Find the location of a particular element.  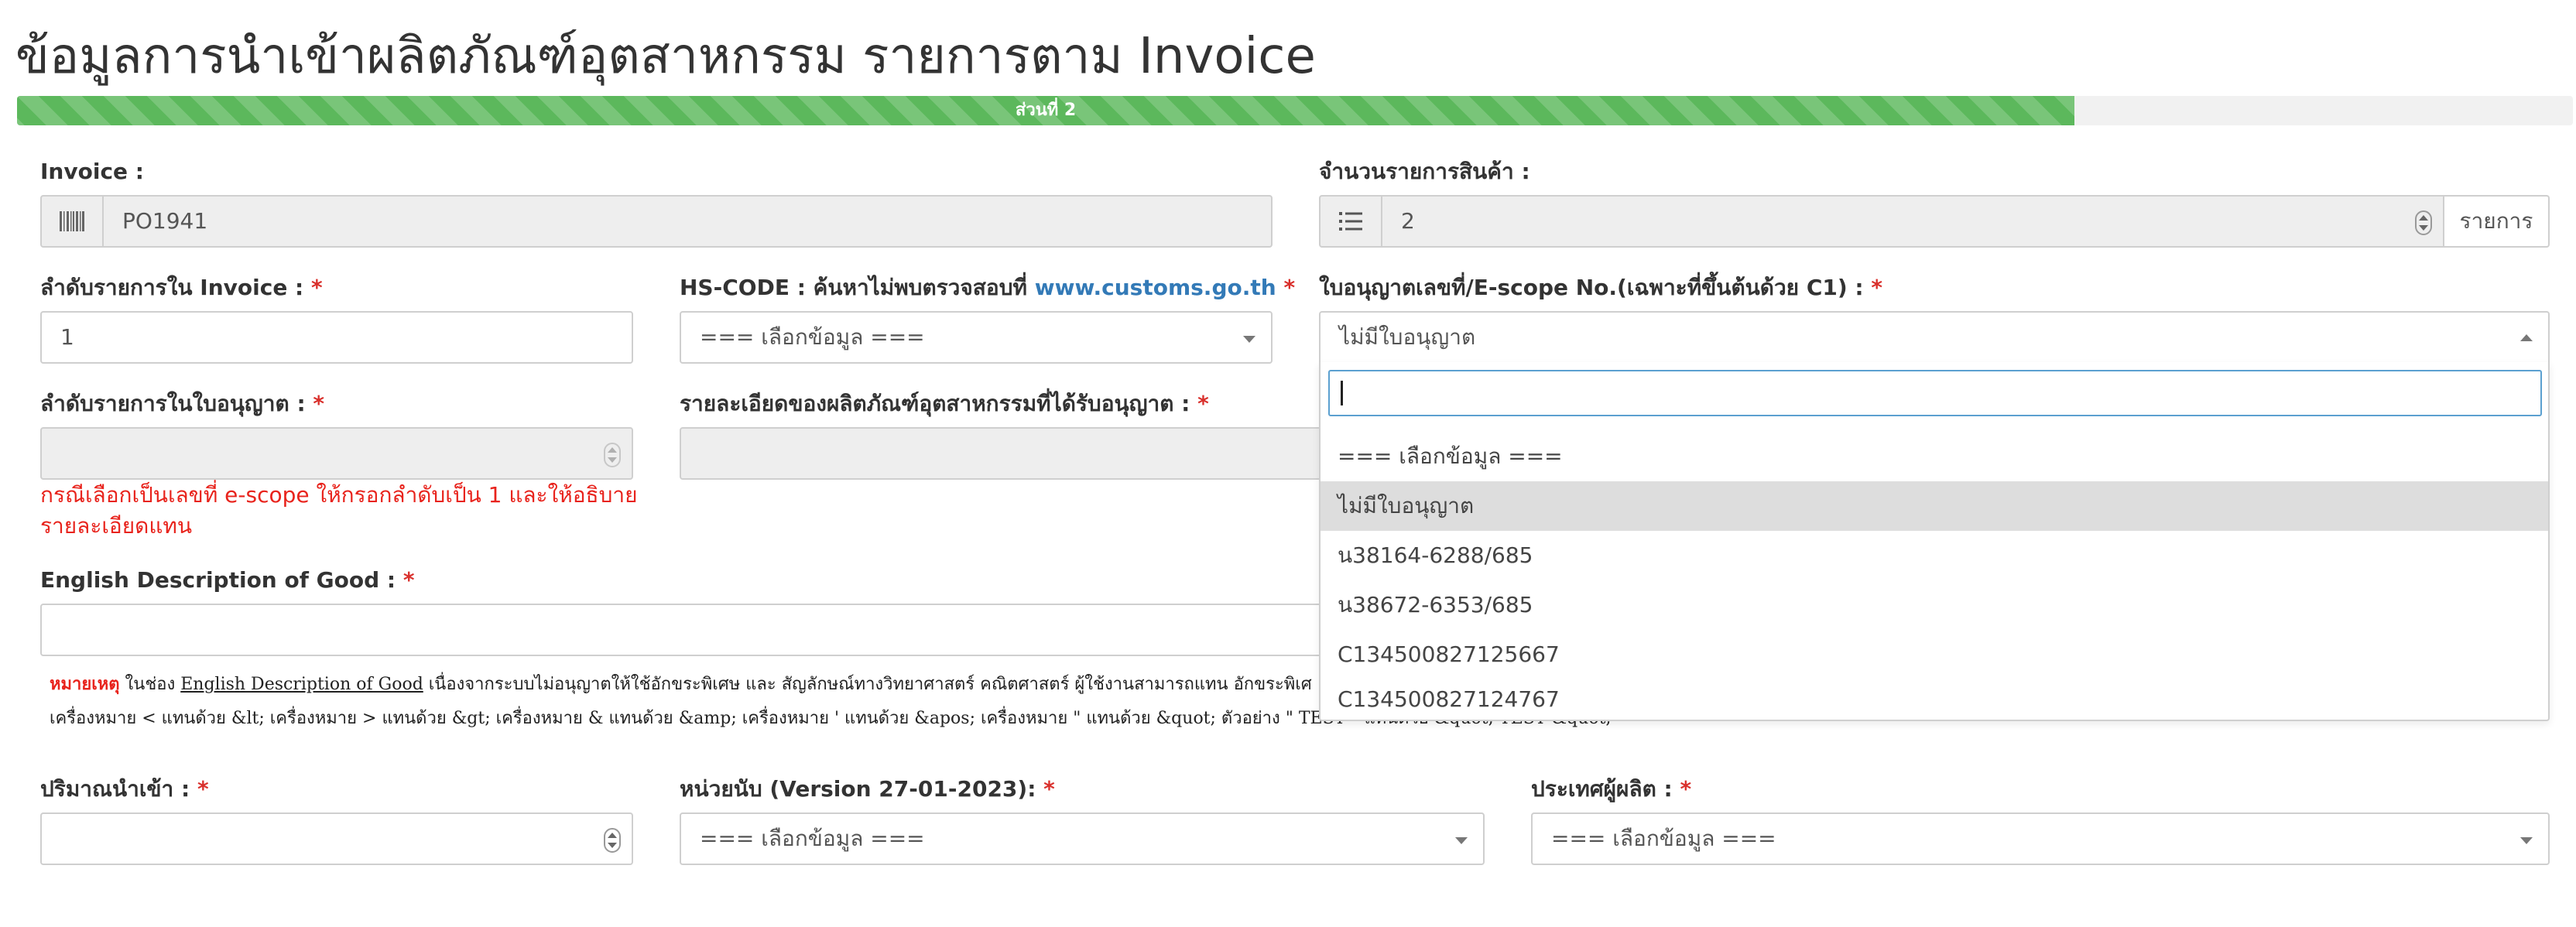

license-option: === เลือกข้อมูล === is located at coordinates (1935, 456).